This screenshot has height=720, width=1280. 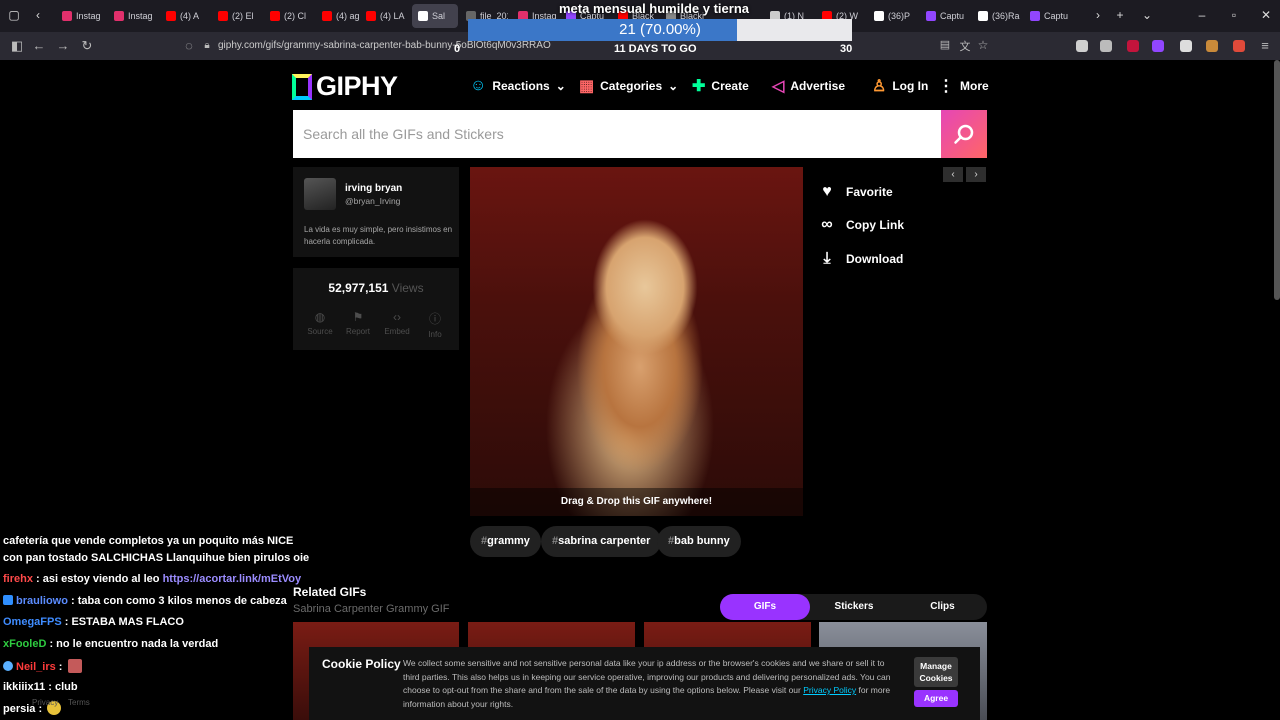 I want to click on giphy-logo: GIPHY, so click(x=345, y=86).